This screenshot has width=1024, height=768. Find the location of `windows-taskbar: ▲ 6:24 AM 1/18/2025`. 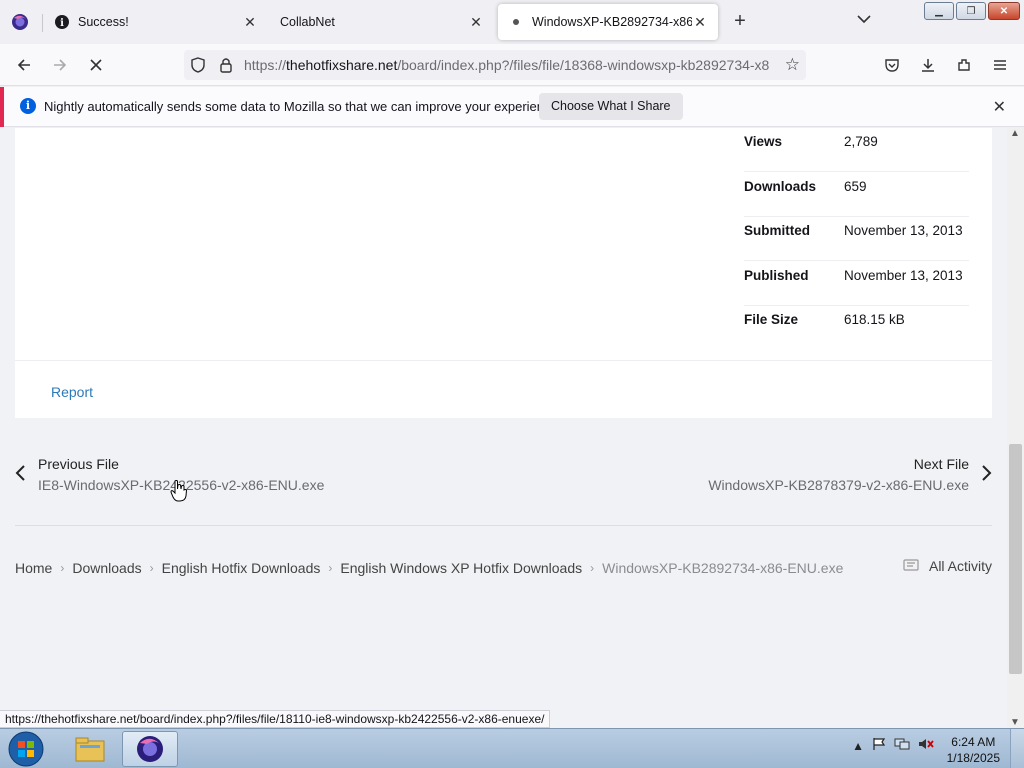

windows-taskbar: ▲ 6:24 AM 1/18/2025 is located at coordinates (512, 748).